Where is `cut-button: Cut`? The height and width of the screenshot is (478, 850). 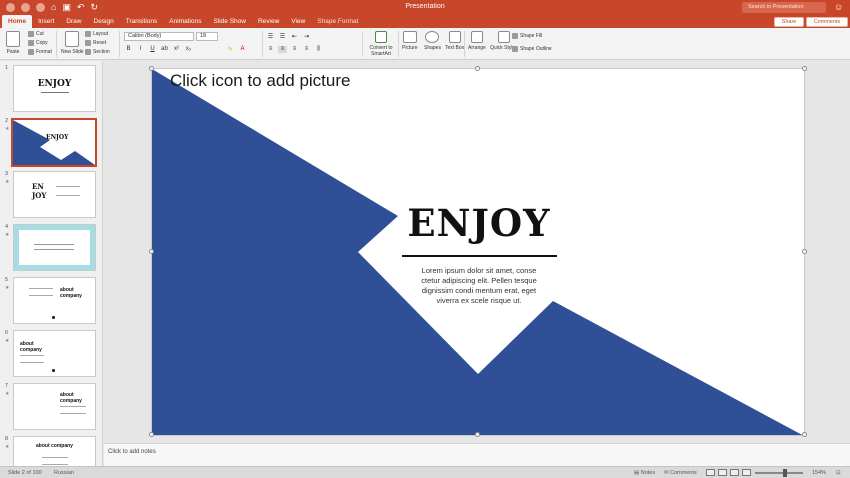 cut-button: Cut is located at coordinates (36, 34).